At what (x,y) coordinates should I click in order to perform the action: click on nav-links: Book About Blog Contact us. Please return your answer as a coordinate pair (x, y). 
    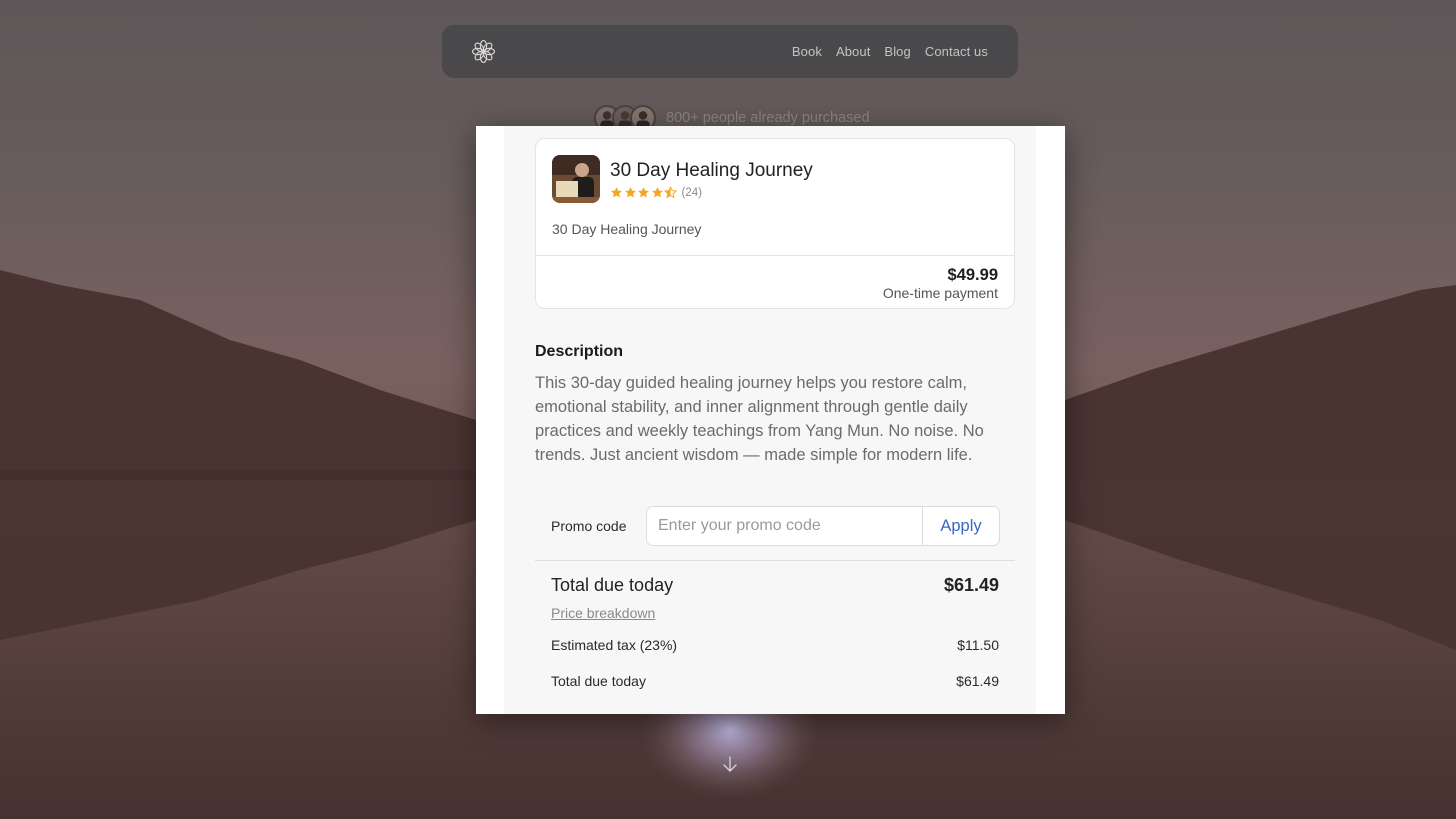
    Looking at the image, I should click on (890, 51).